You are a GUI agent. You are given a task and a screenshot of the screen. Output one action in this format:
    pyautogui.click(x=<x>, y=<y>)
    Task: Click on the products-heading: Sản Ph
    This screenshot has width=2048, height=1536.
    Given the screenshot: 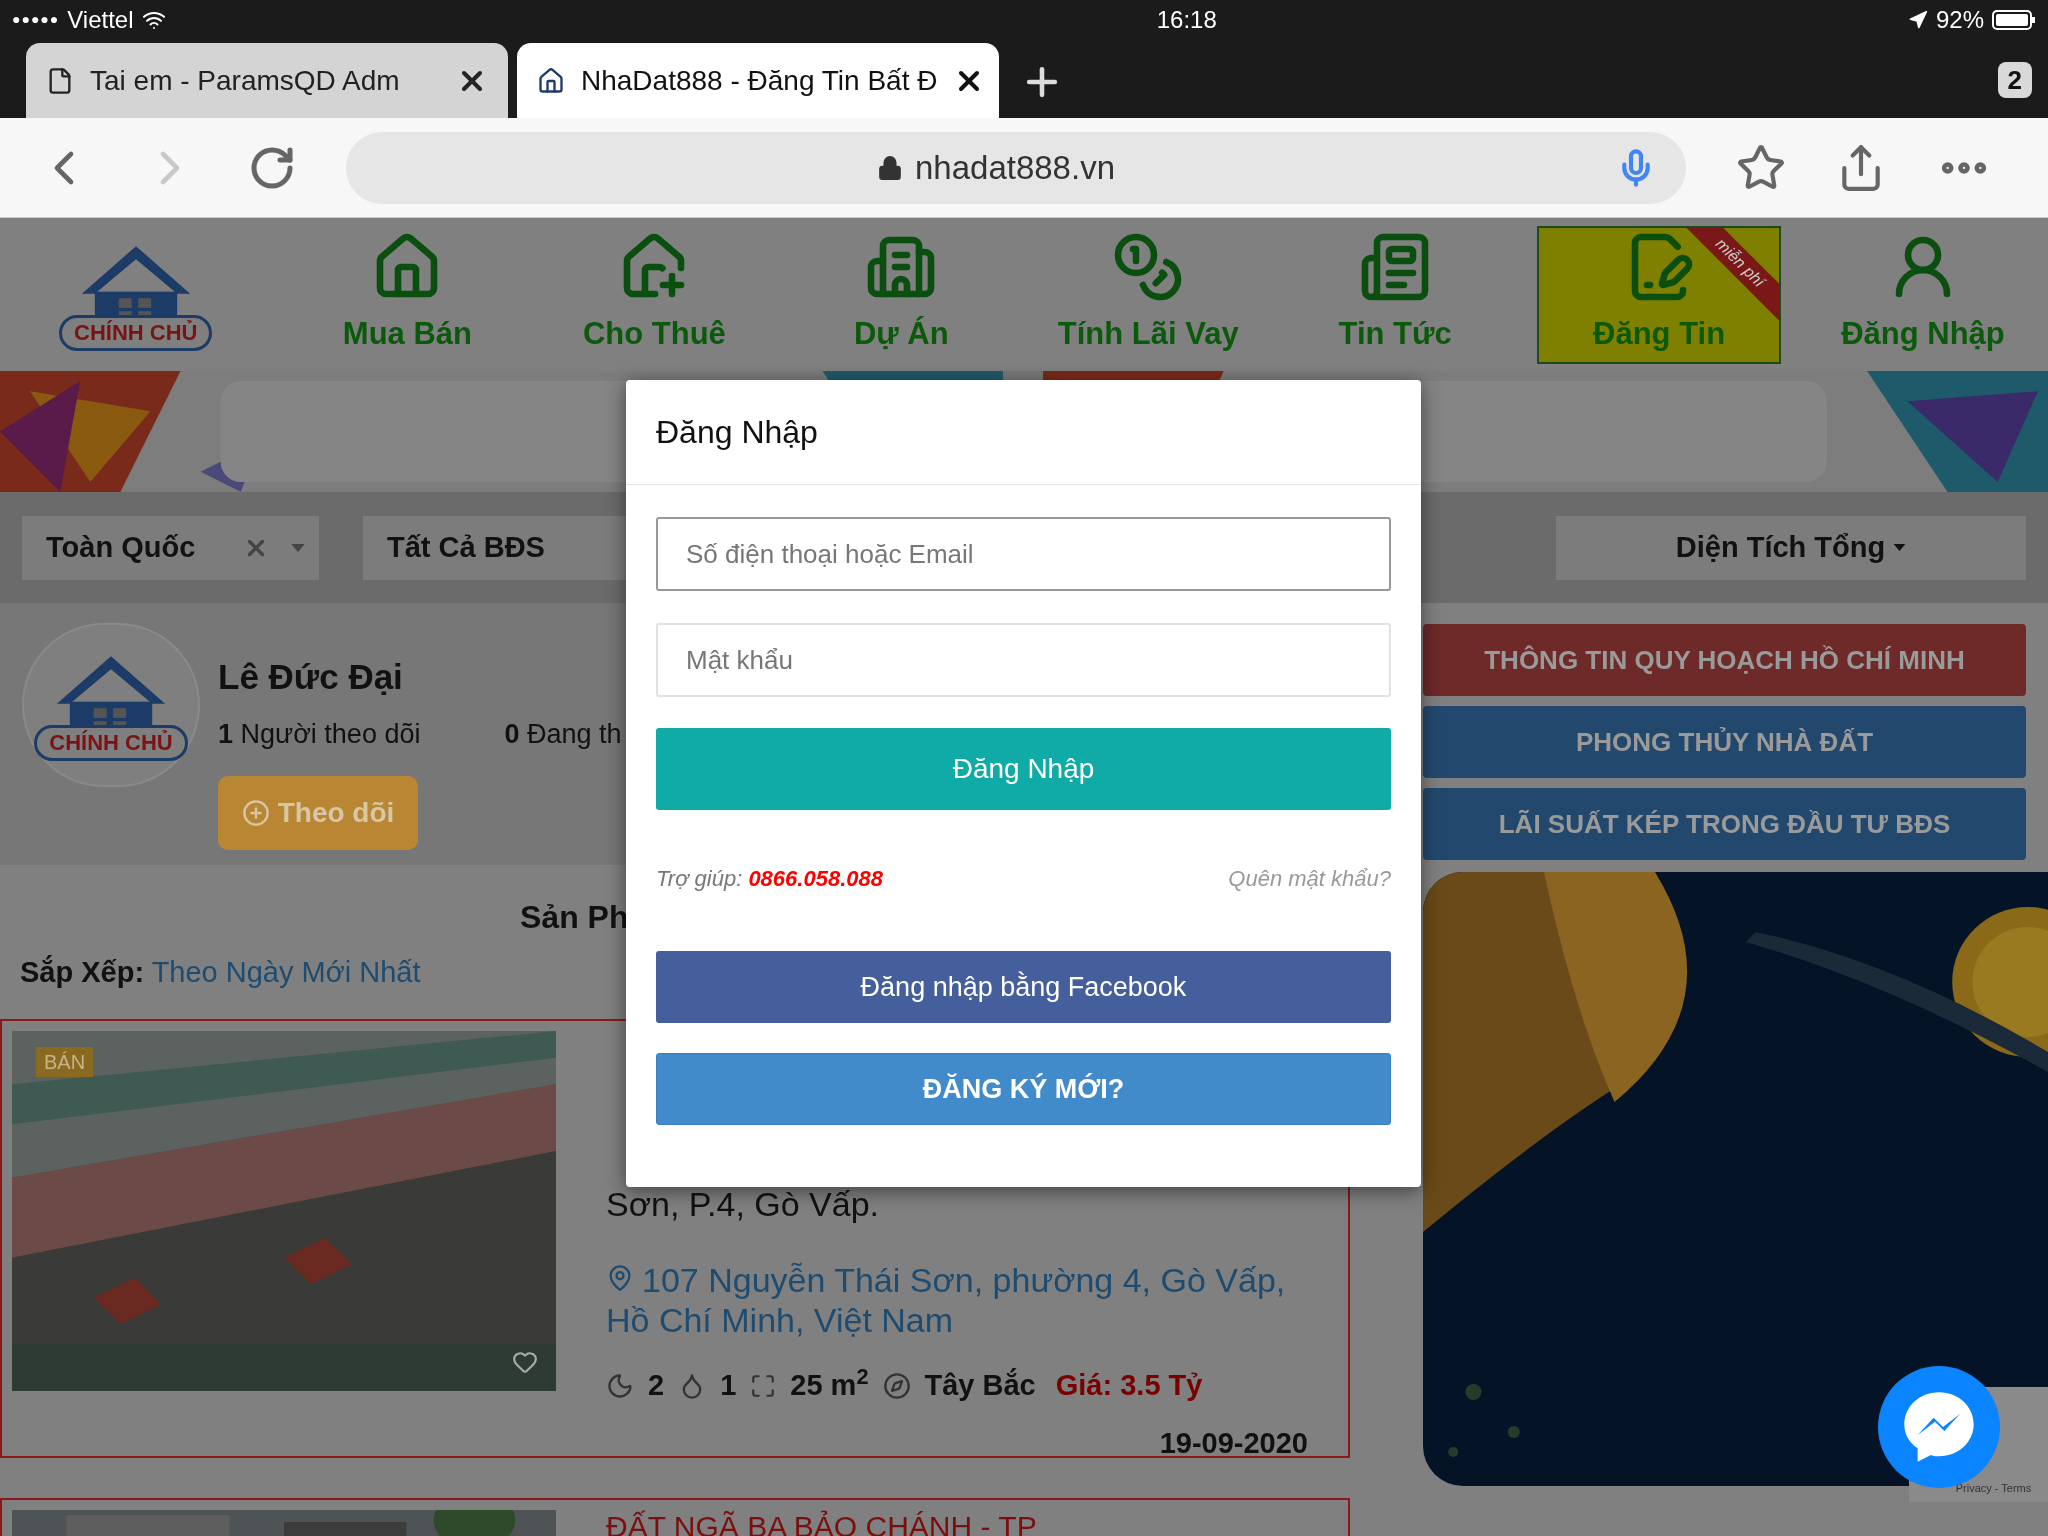 What is the action you would take?
    pyautogui.click(x=574, y=917)
    